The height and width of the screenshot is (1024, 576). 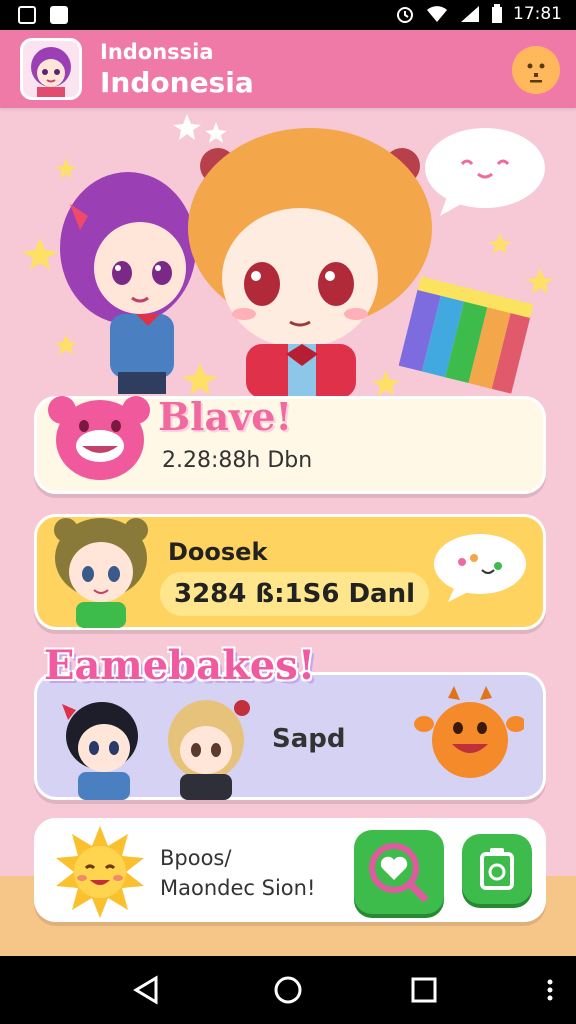 What do you see at coordinates (196, 858) in the screenshot?
I see `bonus-card-line1: Bpoos/` at bounding box center [196, 858].